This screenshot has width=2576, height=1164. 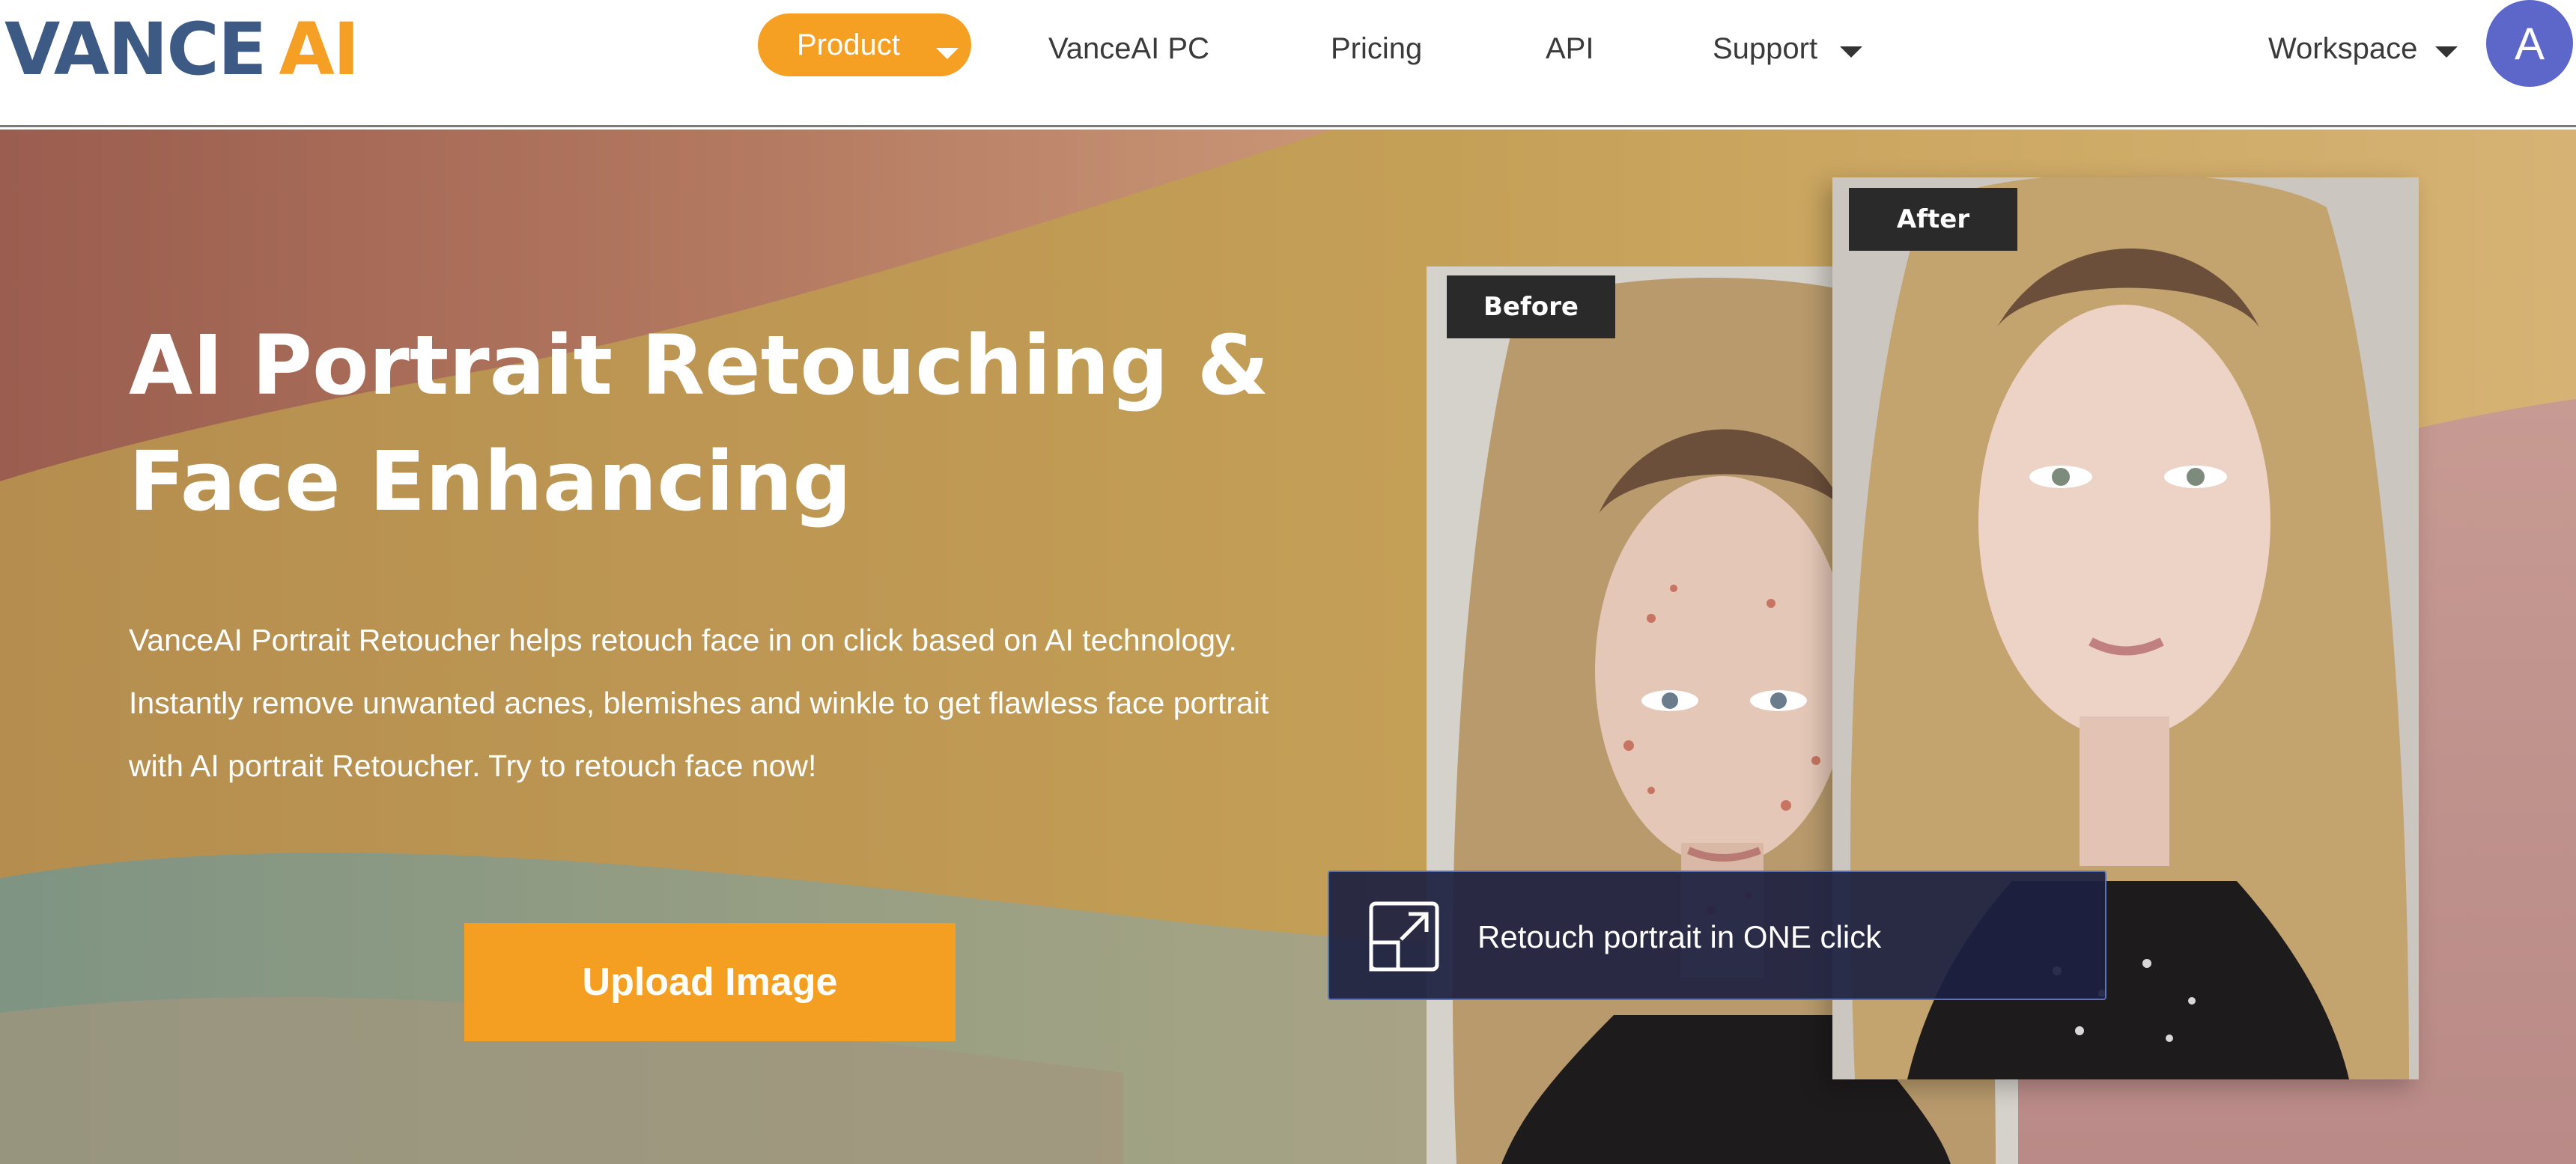 I want to click on upload-image-button: Upload Image, so click(x=710, y=982).